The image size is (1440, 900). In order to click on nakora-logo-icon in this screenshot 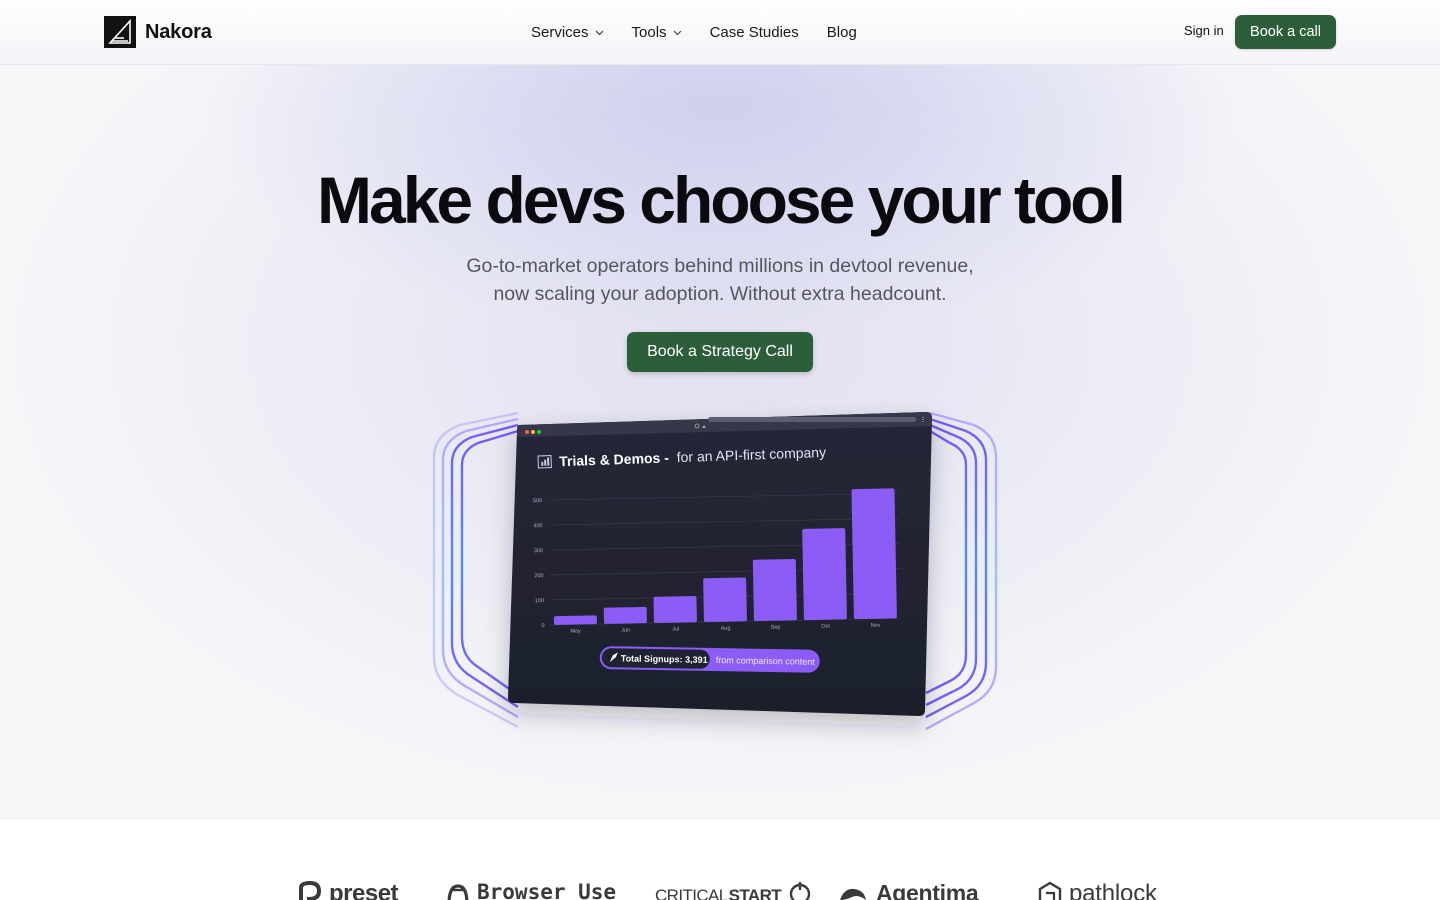, I will do `click(120, 32)`.